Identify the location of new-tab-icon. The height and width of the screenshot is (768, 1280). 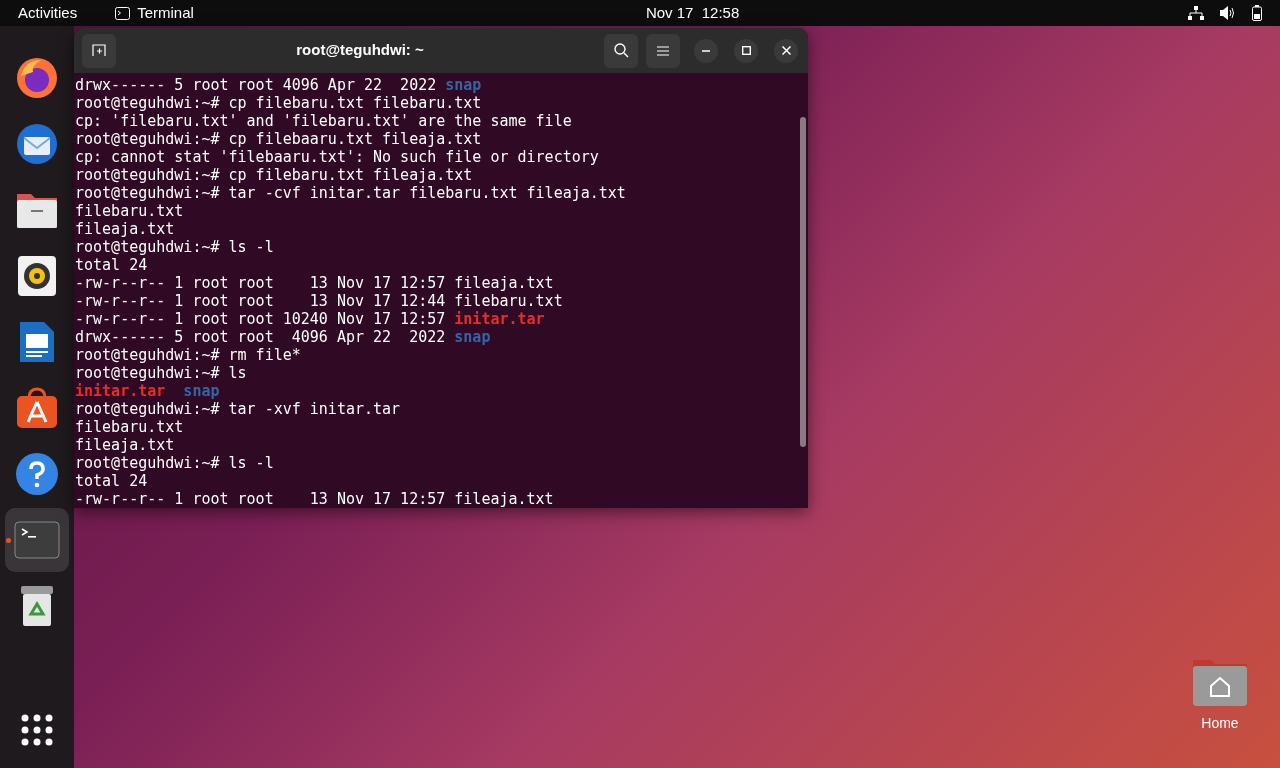
(99, 50).